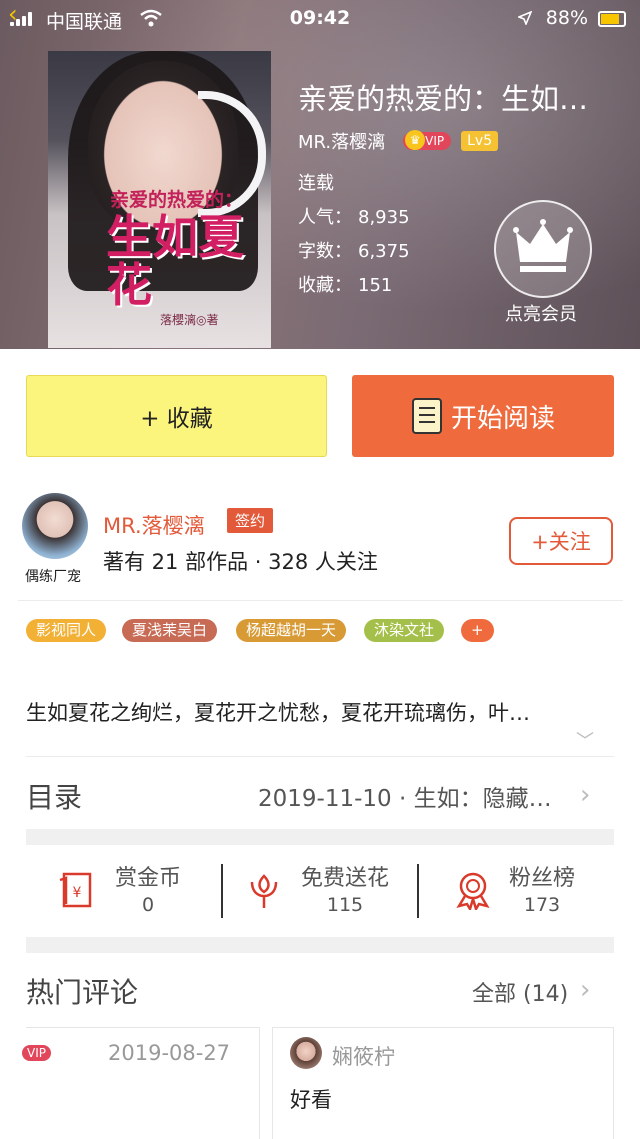 This screenshot has height=1139, width=640. What do you see at coordinates (566, 18) in the screenshot?
I see `battery-percent: 88%` at bounding box center [566, 18].